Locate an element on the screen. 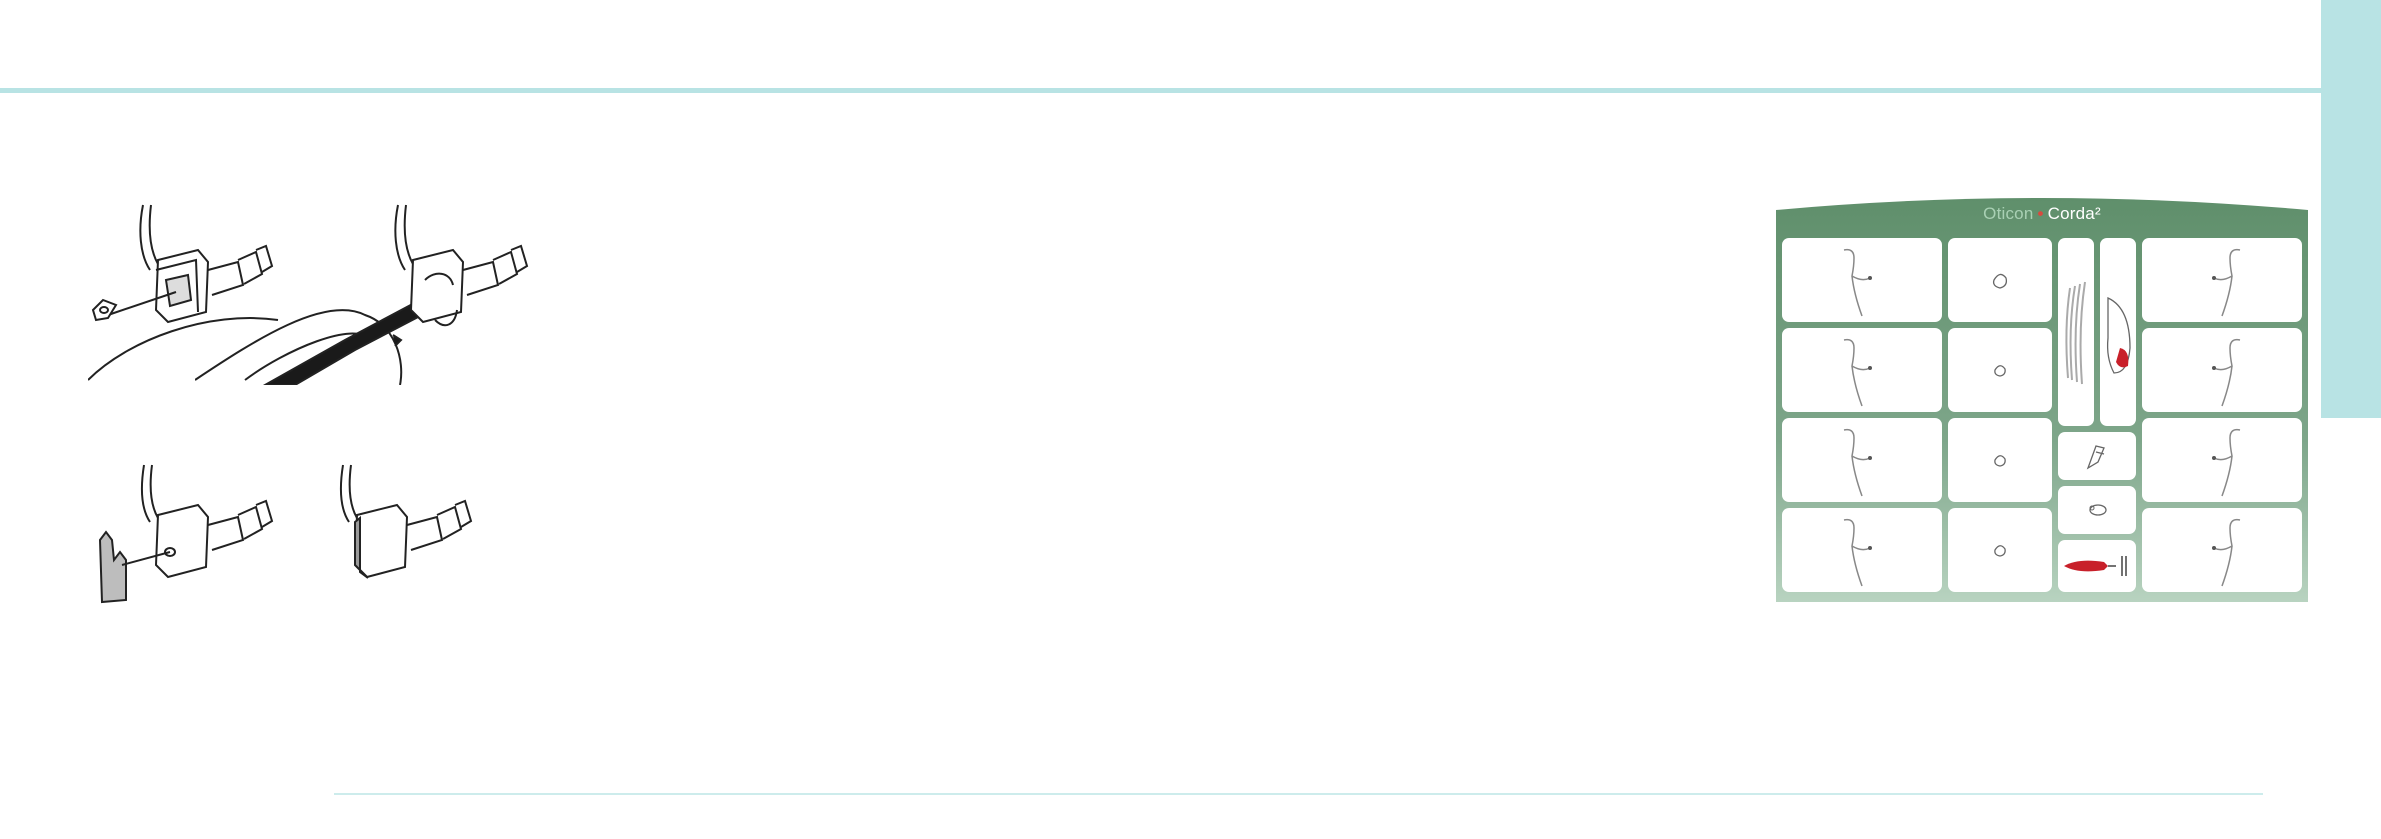  cap-icon is located at coordinates (2098, 510).